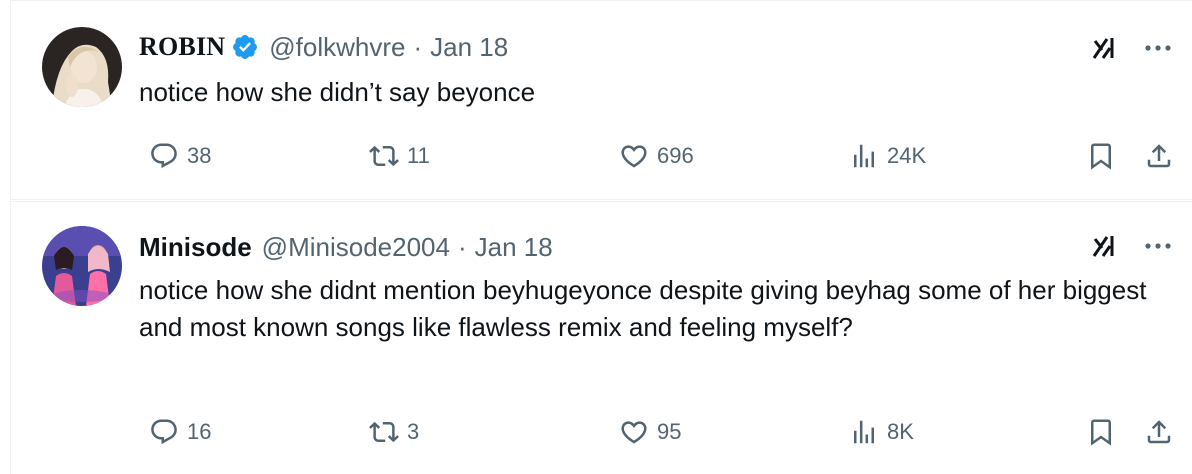 Image resolution: width=1192 pixels, height=474 pixels. Describe the element at coordinates (199, 155) in the screenshot. I see `reply-count: 38` at that location.